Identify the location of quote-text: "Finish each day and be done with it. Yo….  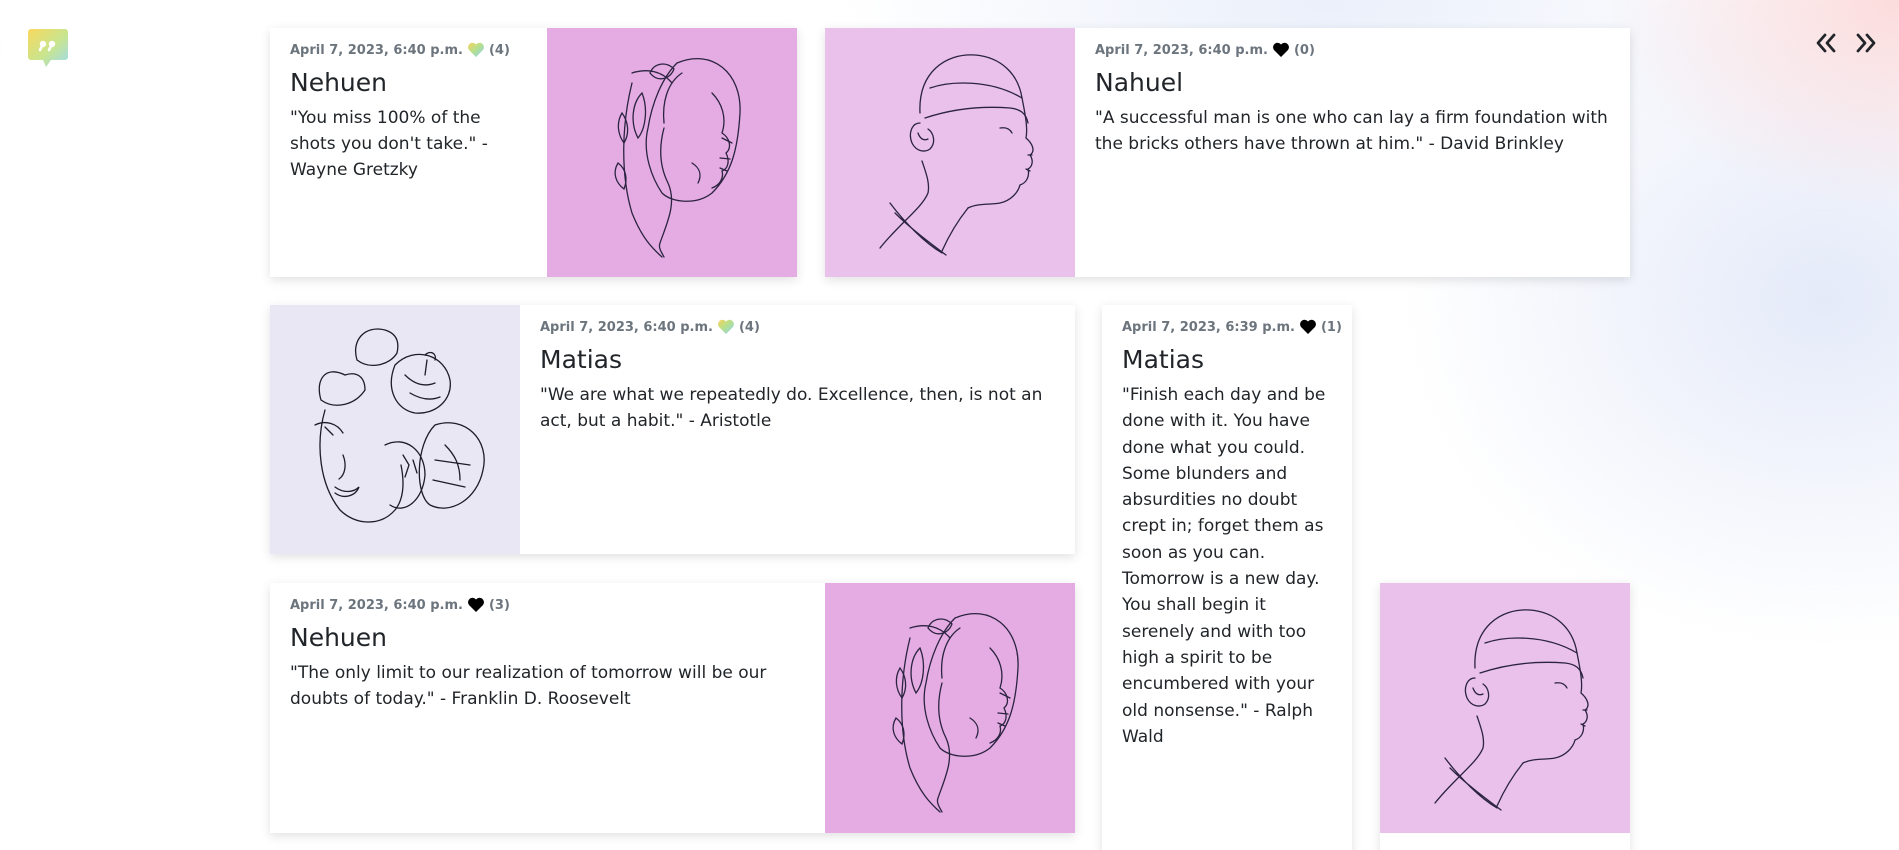
(1224, 566).